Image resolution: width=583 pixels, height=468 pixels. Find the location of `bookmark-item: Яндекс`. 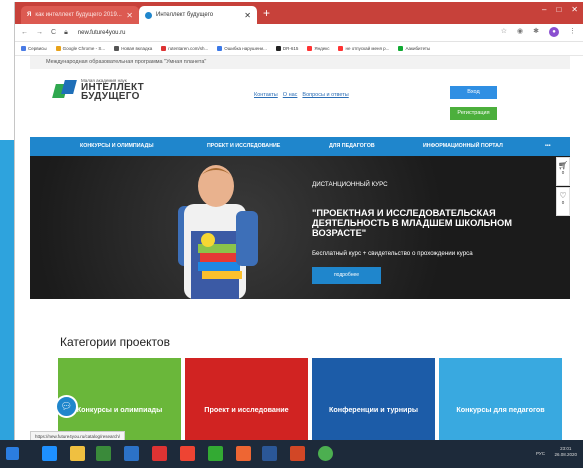

bookmark-item: Яндекс is located at coordinates (318, 49).